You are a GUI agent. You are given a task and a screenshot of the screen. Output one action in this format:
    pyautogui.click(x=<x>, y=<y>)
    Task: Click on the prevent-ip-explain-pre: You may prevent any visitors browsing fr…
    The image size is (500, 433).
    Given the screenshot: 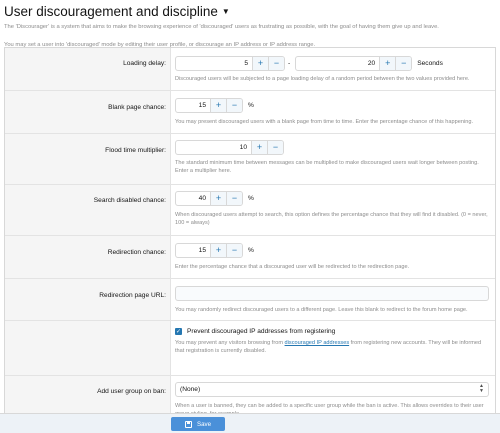 What is the action you would take?
    pyautogui.click(x=230, y=343)
    